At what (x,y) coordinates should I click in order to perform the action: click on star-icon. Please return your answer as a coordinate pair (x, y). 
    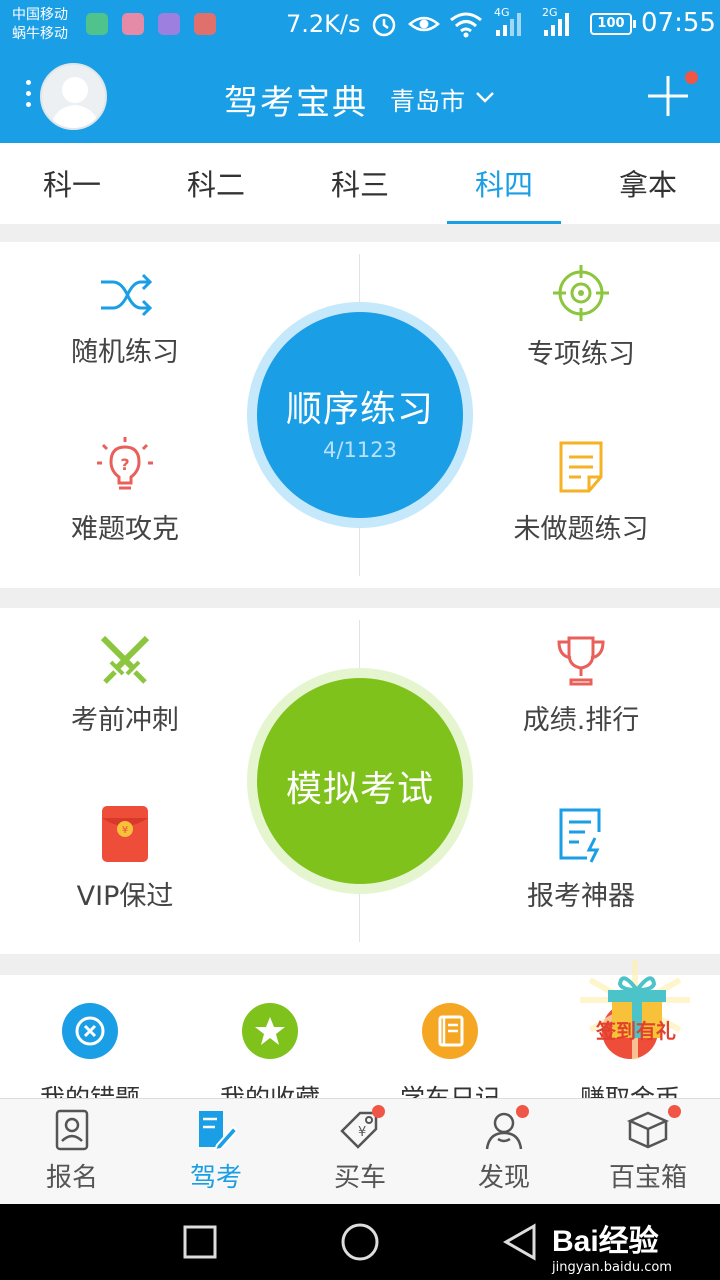
    Looking at the image, I should click on (270, 1031).